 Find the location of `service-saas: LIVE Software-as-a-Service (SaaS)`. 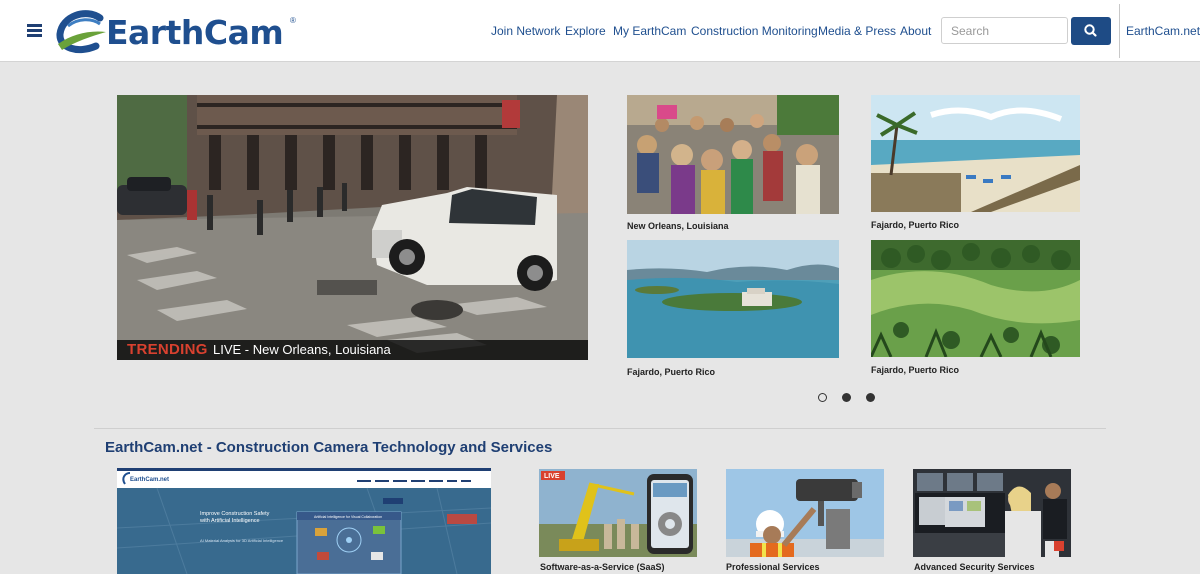

service-saas: LIVE Software-as-a-Service (SaaS) is located at coordinates (618, 520).